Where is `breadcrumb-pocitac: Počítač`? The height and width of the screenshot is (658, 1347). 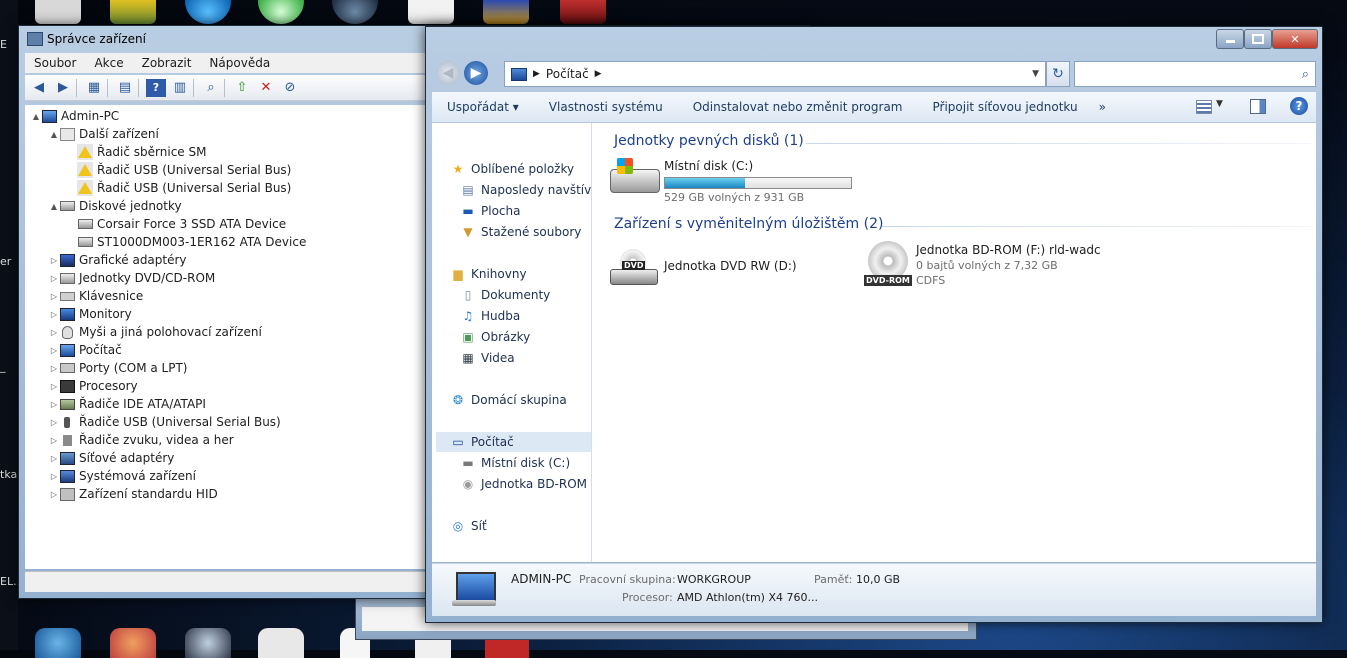 breadcrumb-pocitac: Počítač is located at coordinates (567, 74).